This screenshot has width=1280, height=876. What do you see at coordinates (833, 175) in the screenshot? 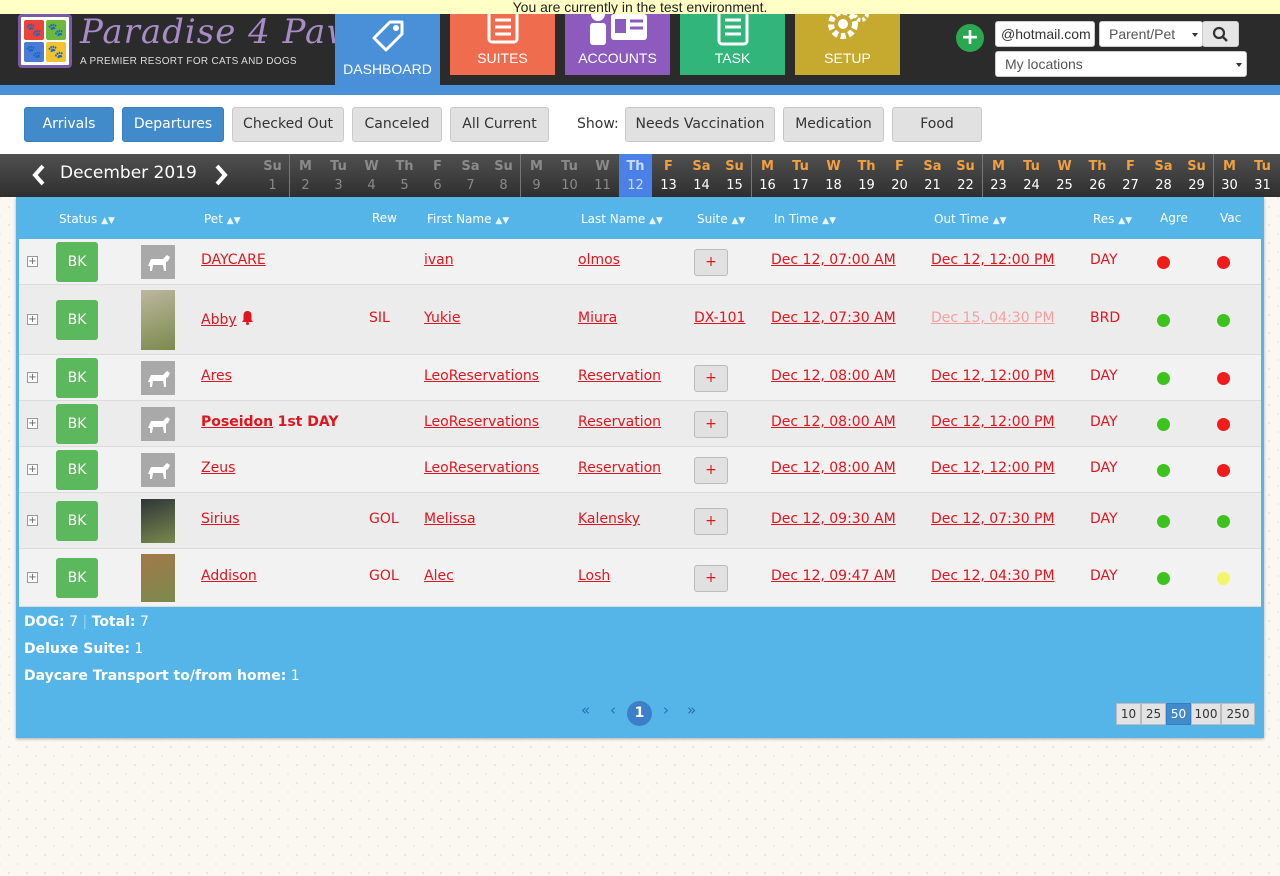
I see `calendar-day: W 18` at bounding box center [833, 175].